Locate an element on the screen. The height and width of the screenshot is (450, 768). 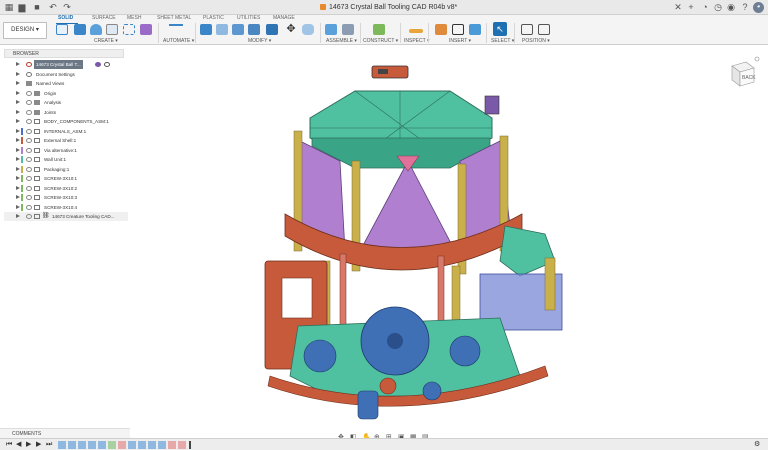
viewcube: BACK is located at coordinates (742, 74).